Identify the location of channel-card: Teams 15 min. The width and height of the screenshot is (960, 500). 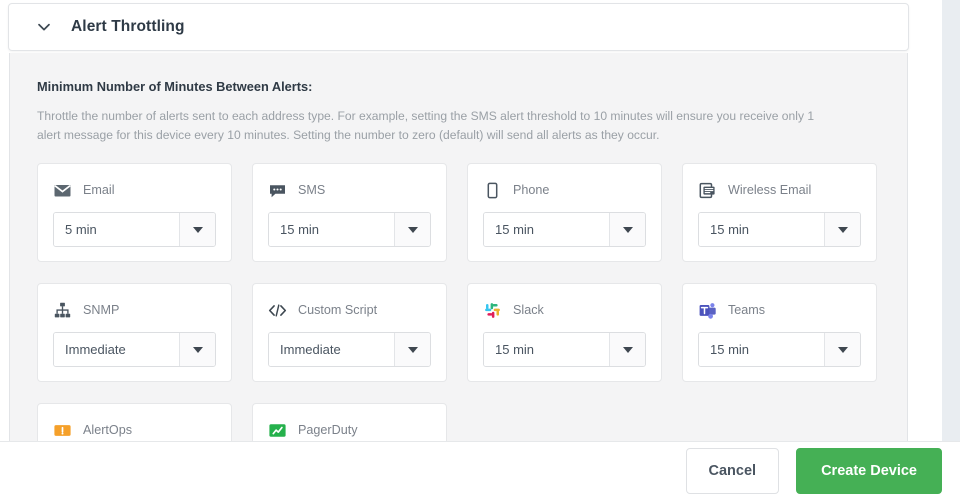
(779, 332).